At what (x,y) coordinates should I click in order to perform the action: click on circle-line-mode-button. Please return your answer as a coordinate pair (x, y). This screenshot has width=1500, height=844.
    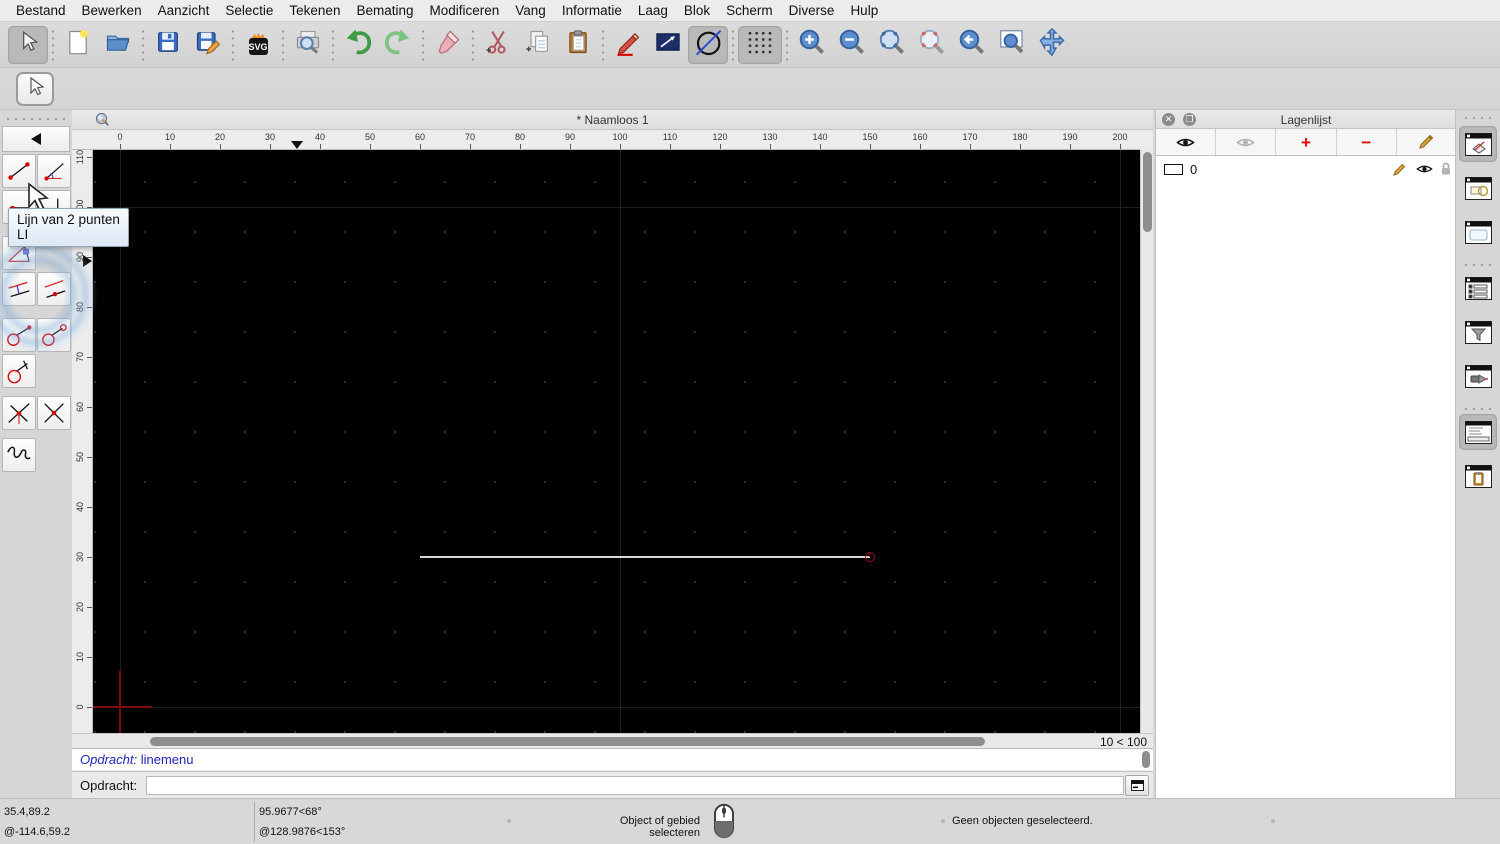
    Looking at the image, I should click on (708, 44).